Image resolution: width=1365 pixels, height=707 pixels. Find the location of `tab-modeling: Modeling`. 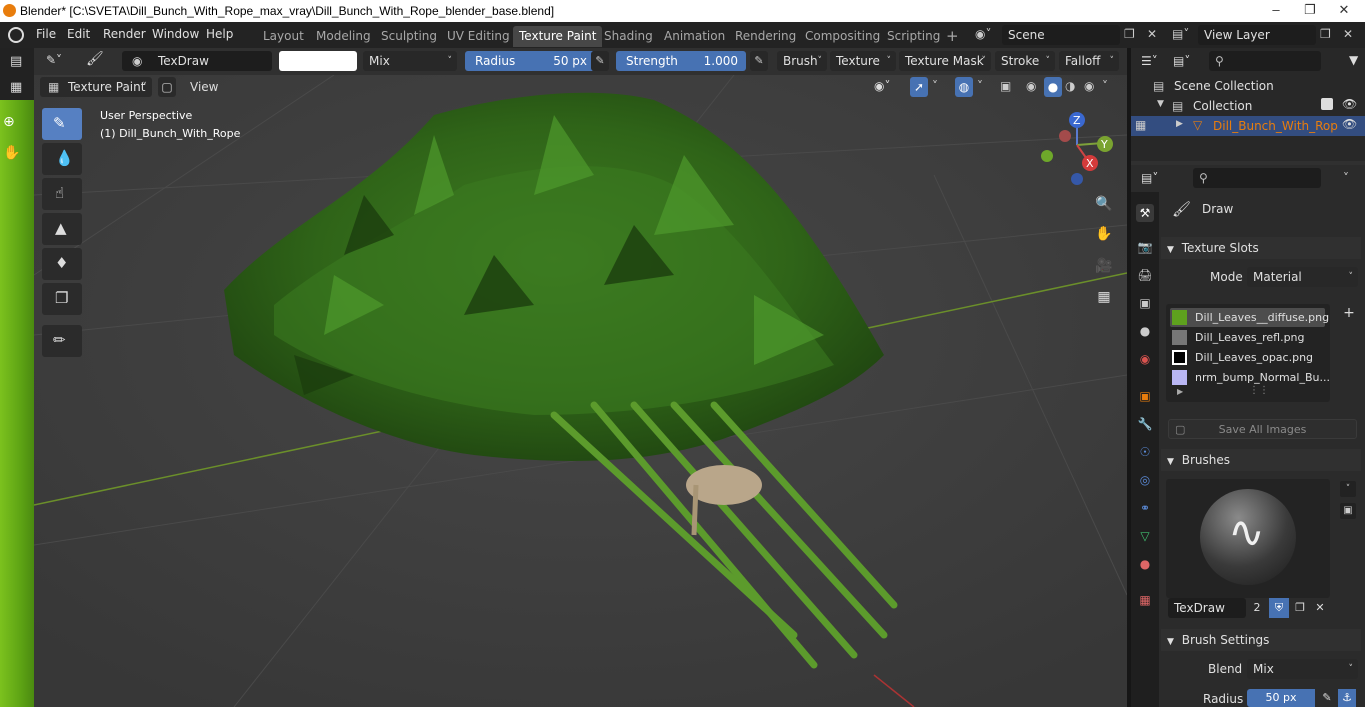

tab-modeling: Modeling is located at coordinates (343, 36).